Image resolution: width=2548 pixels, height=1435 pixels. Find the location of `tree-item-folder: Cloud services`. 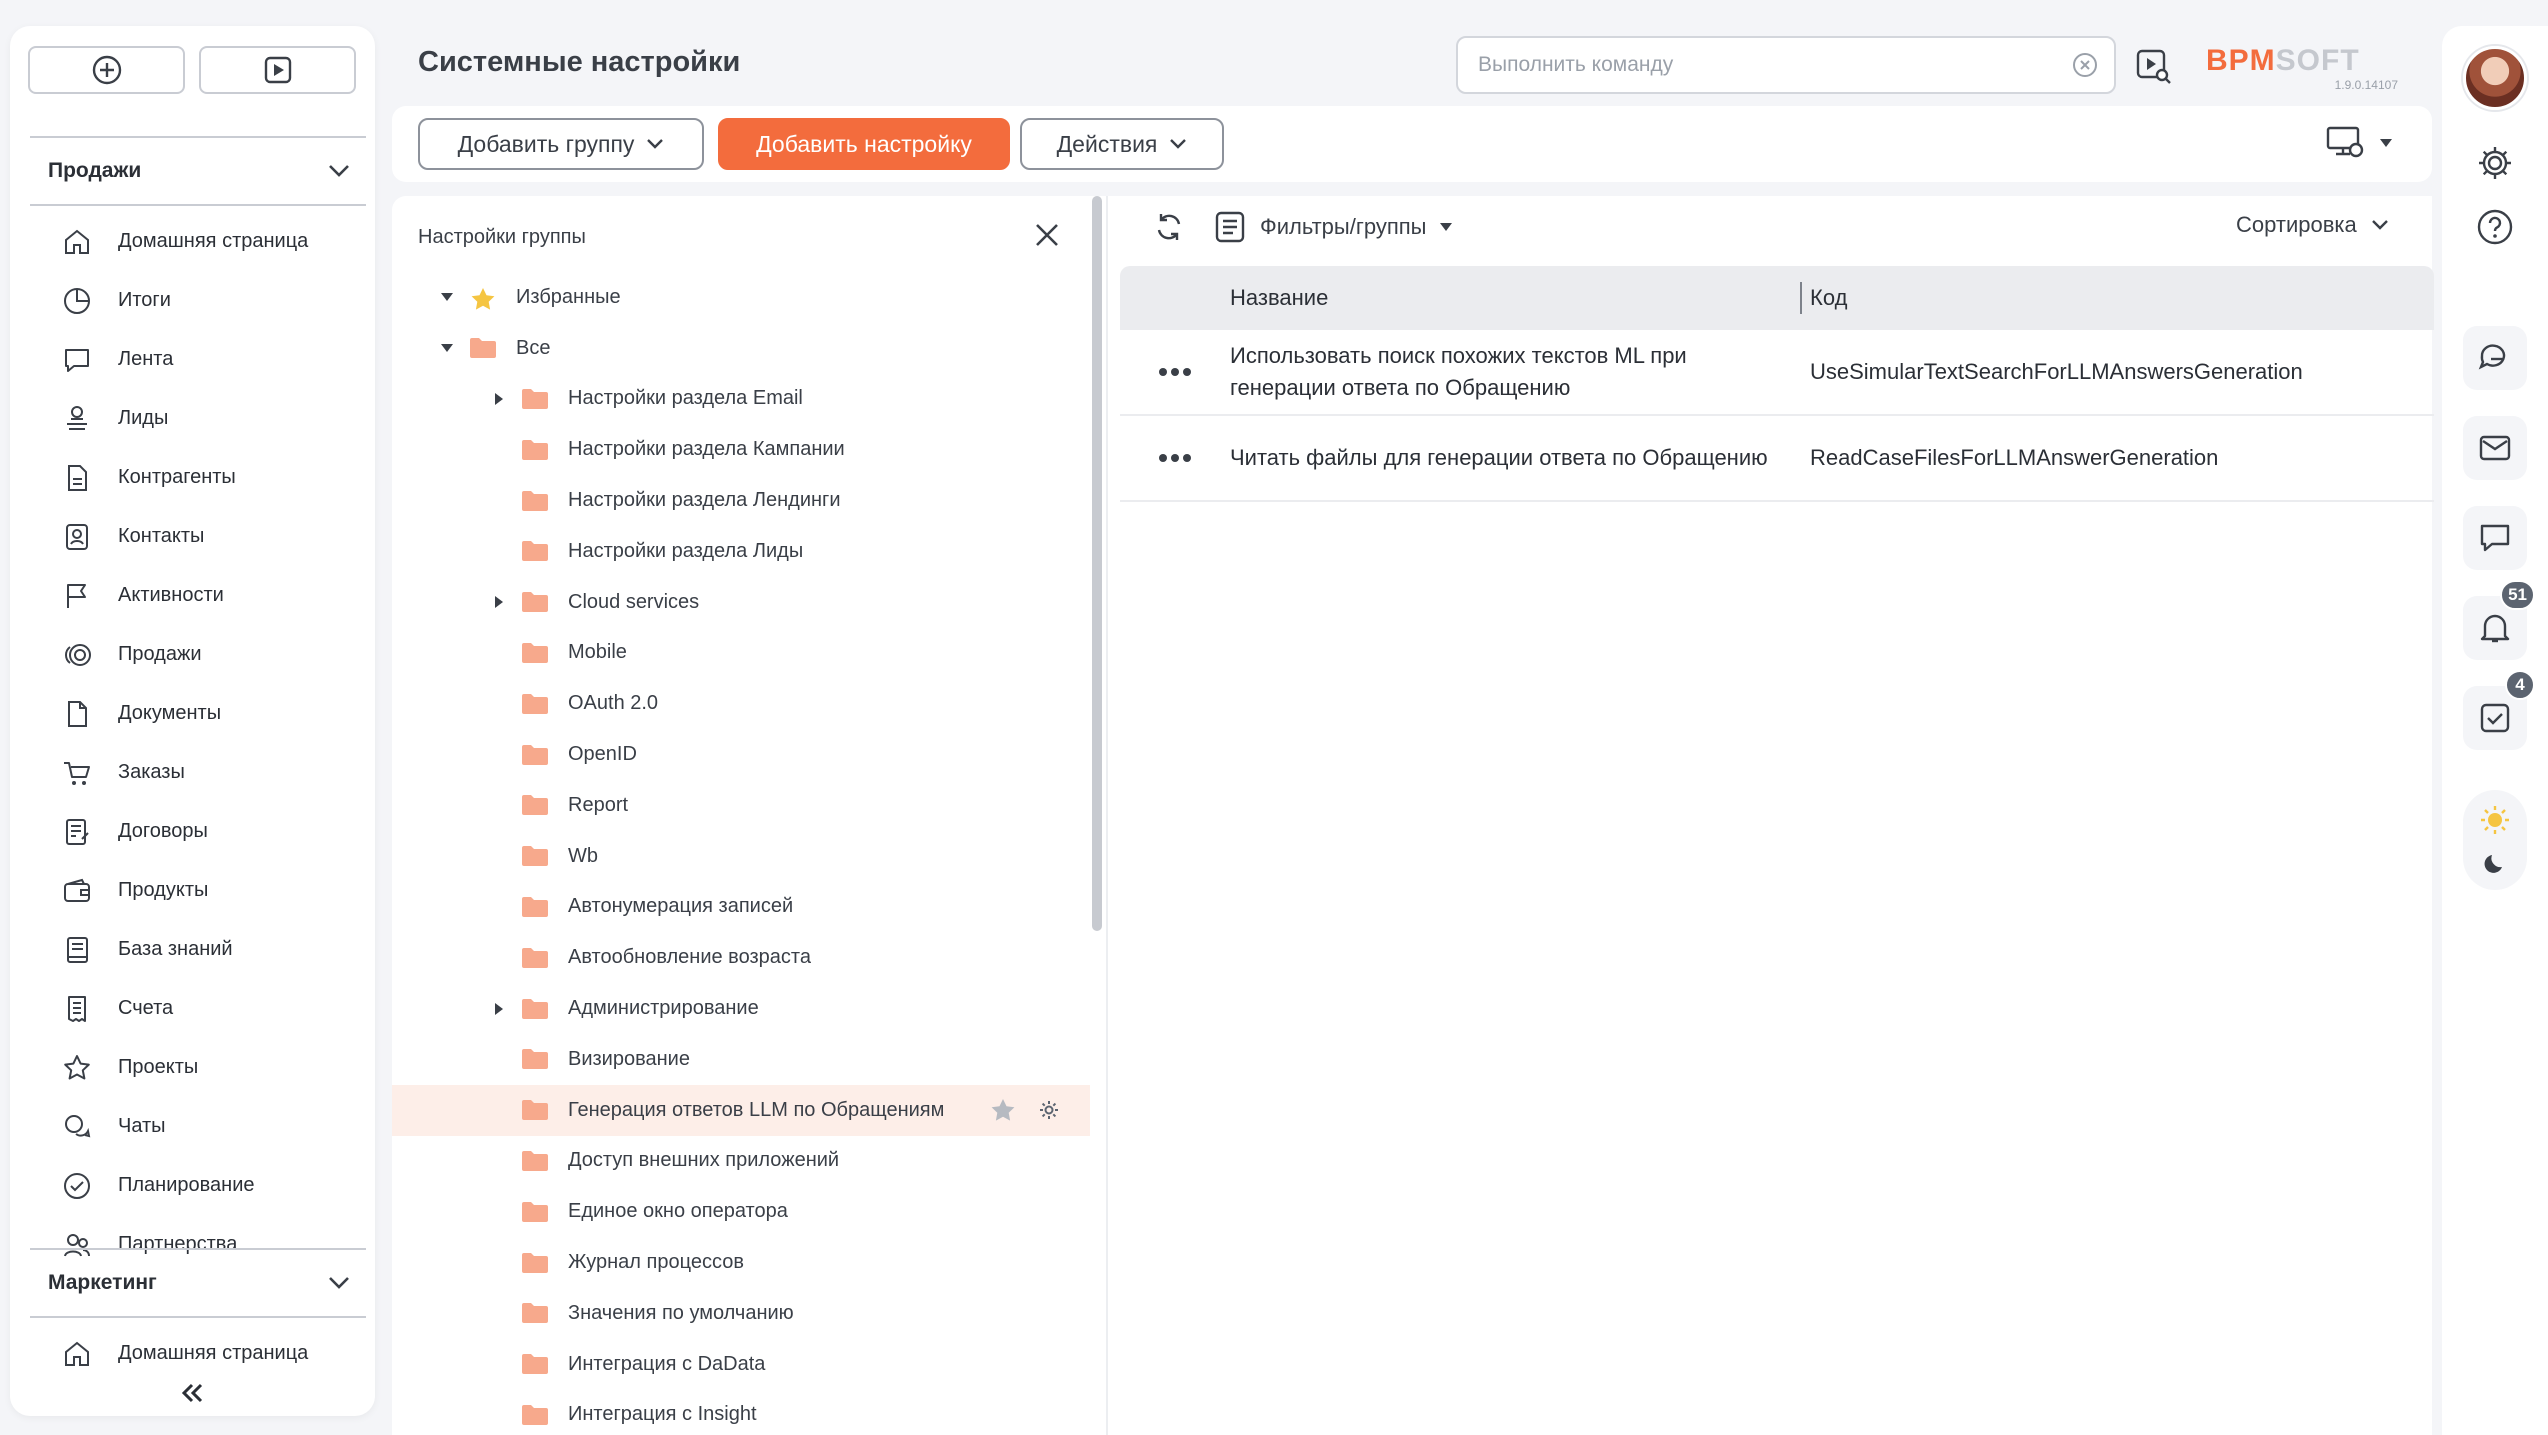

tree-item-folder: Cloud services is located at coordinates (741, 602).